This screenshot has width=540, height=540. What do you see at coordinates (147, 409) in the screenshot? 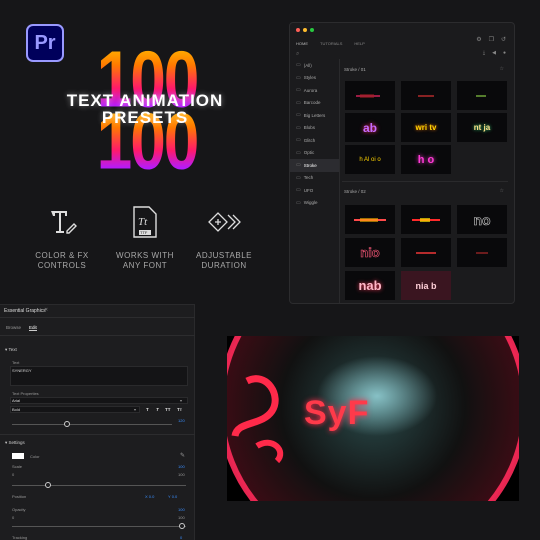
I see `faux-bold-button: T` at bounding box center [147, 409].